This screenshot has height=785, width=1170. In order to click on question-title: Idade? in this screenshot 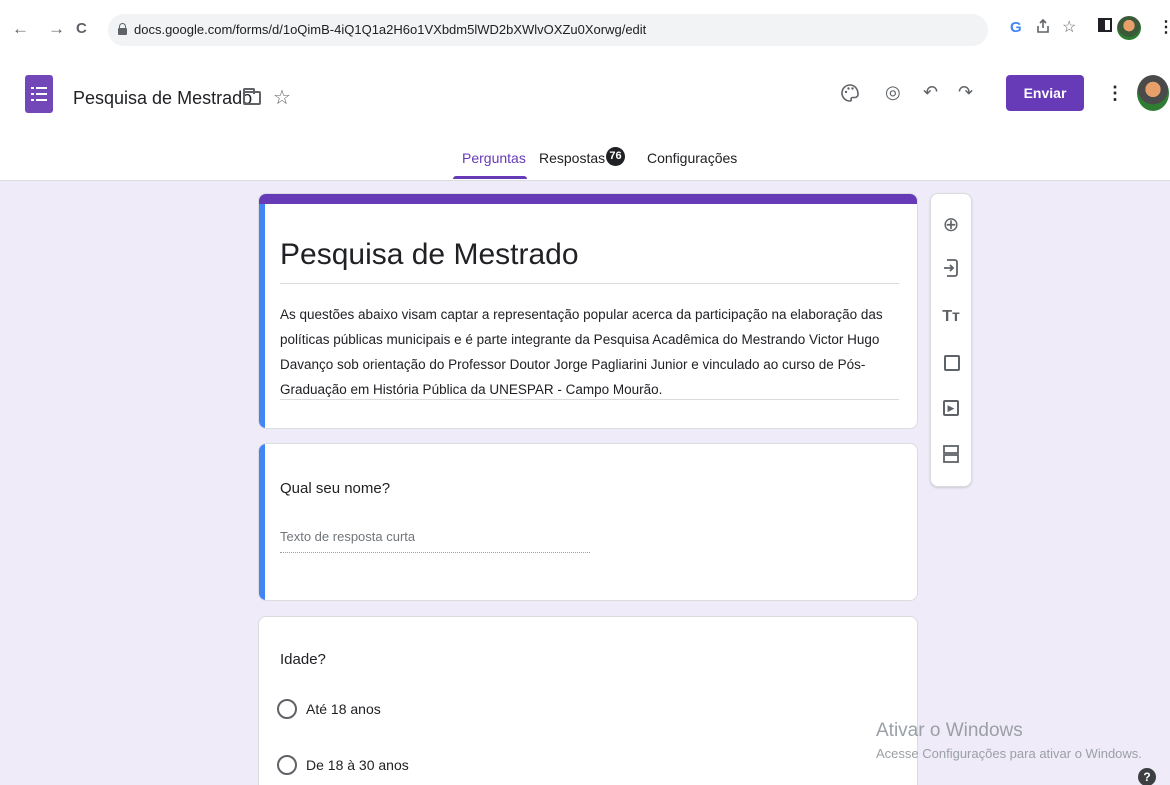, I will do `click(303, 659)`.